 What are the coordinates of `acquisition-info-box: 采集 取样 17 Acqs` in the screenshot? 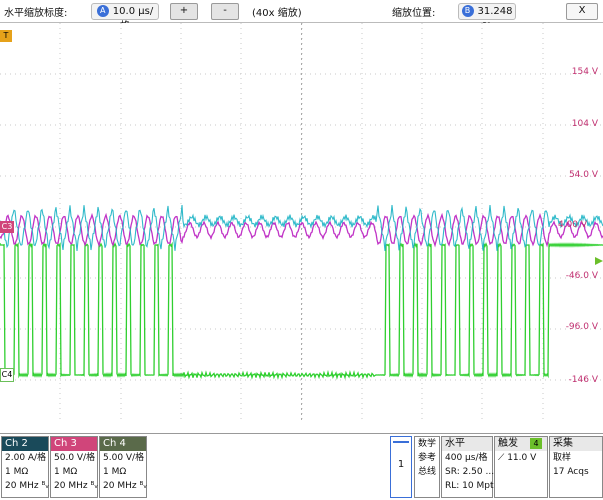 It's located at (576, 467).